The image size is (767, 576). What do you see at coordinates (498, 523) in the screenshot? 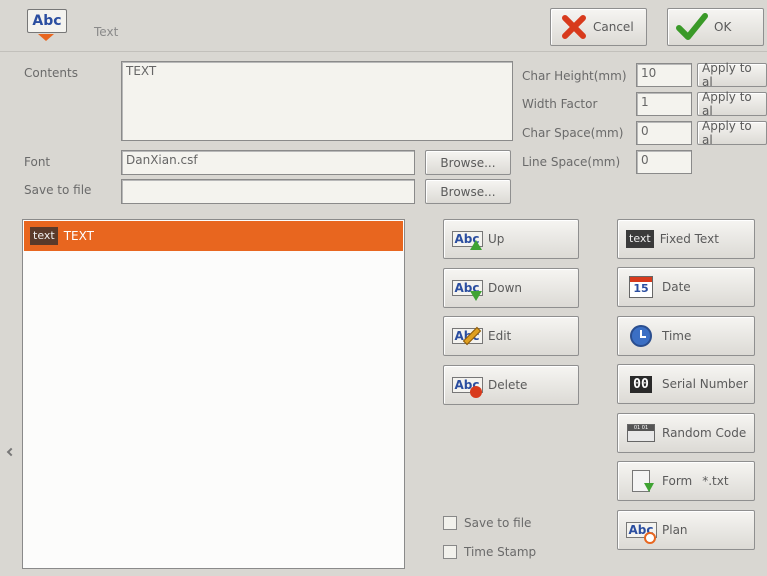
I see `save-to-file-label: Save to file` at bounding box center [498, 523].